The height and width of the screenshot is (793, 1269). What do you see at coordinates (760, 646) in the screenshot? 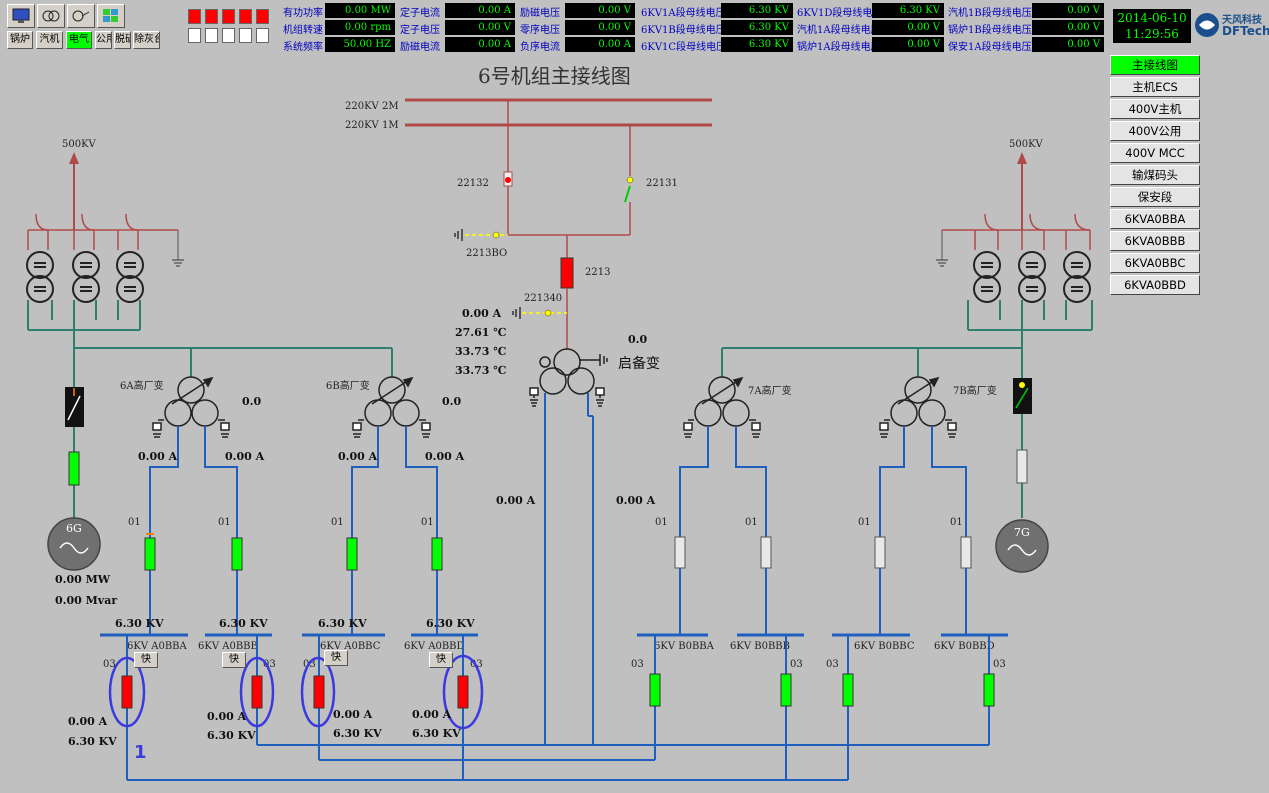
I see `bus-b0bbb-label: 6KV B0BBB` at bounding box center [760, 646].